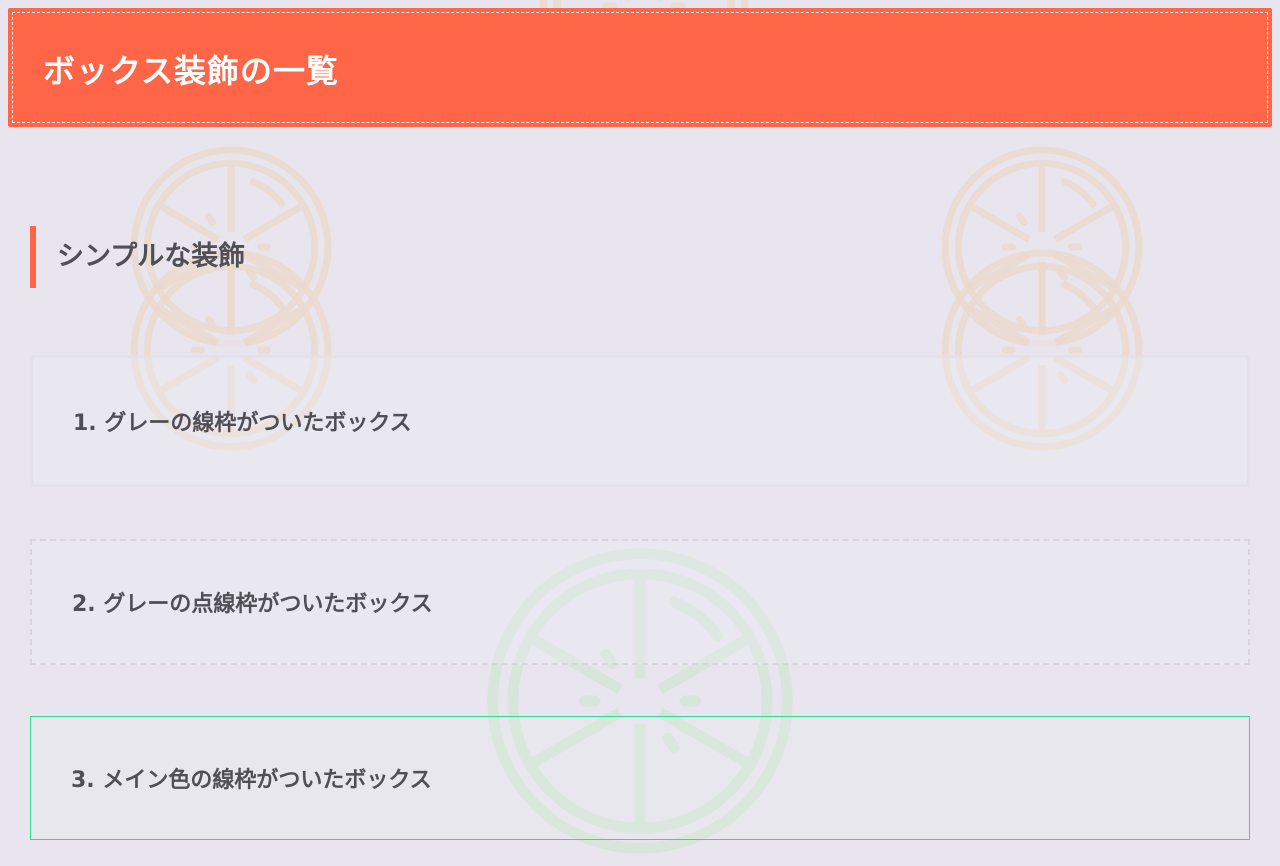 This screenshot has height=866, width=1280. I want to click on box-label: 3. メイン色の線枠がついたボックス, so click(251, 780).